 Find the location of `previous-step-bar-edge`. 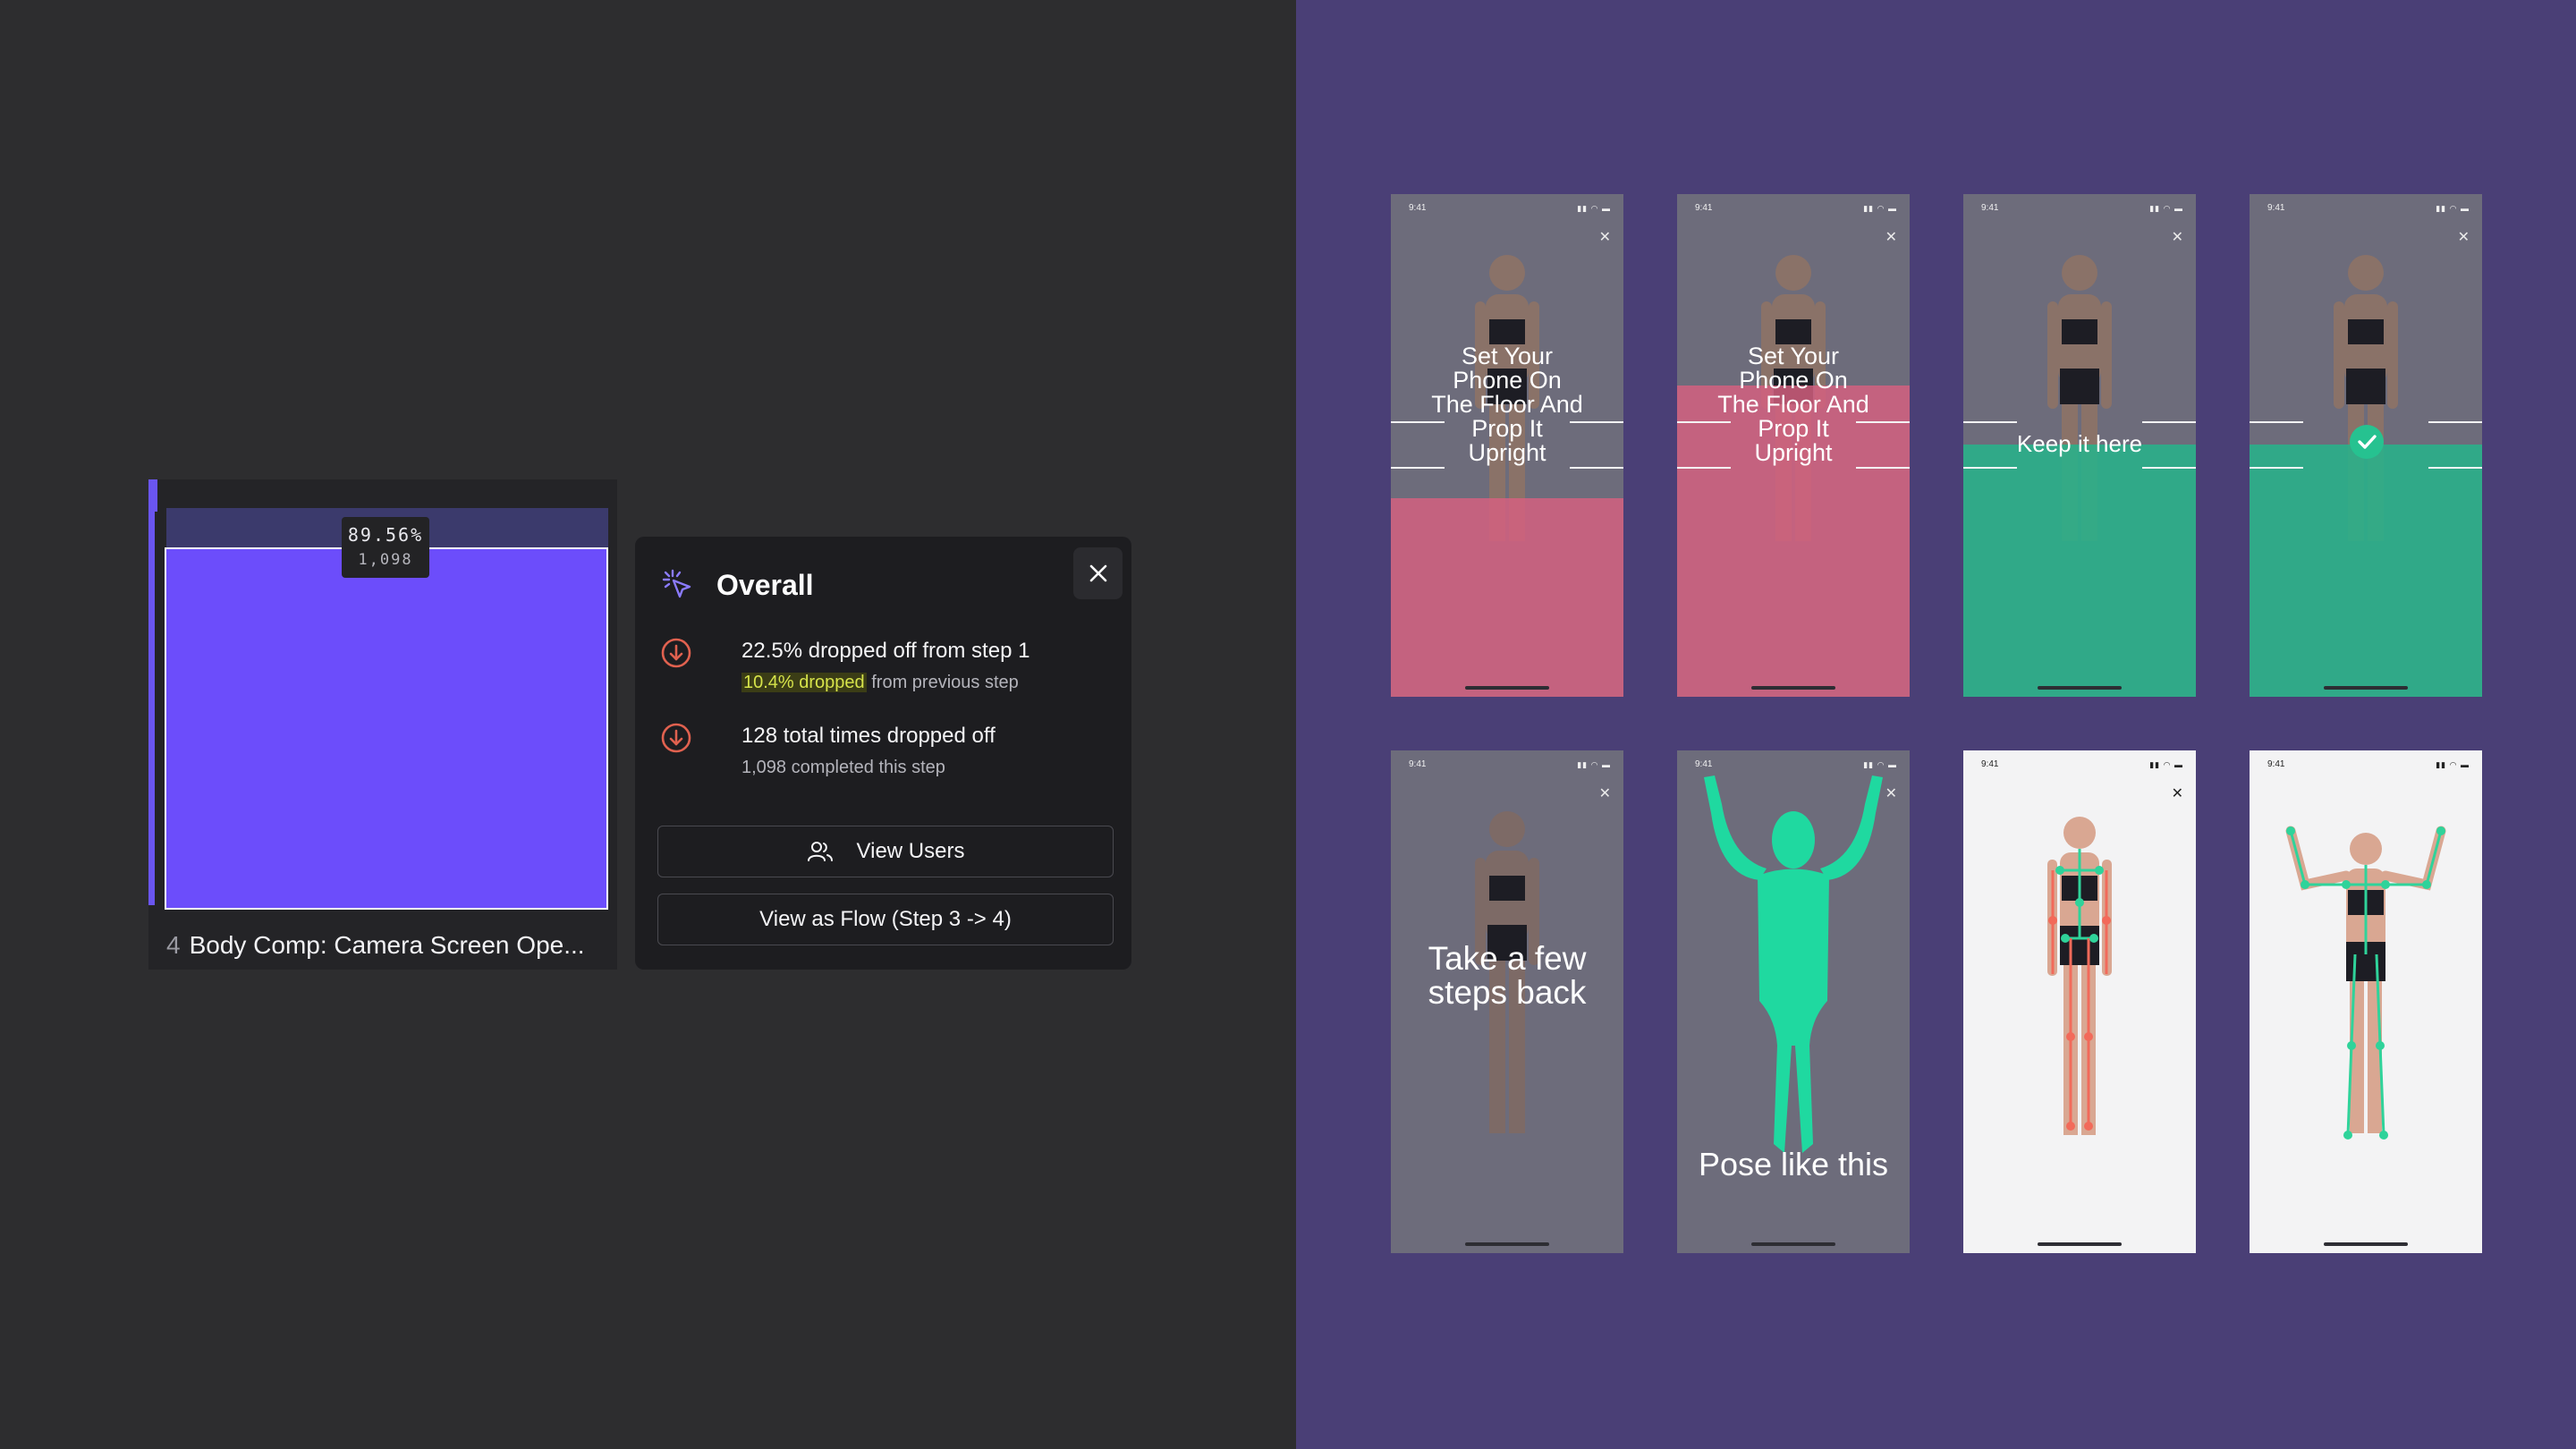

previous-step-bar-edge is located at coordinates (152, 495).